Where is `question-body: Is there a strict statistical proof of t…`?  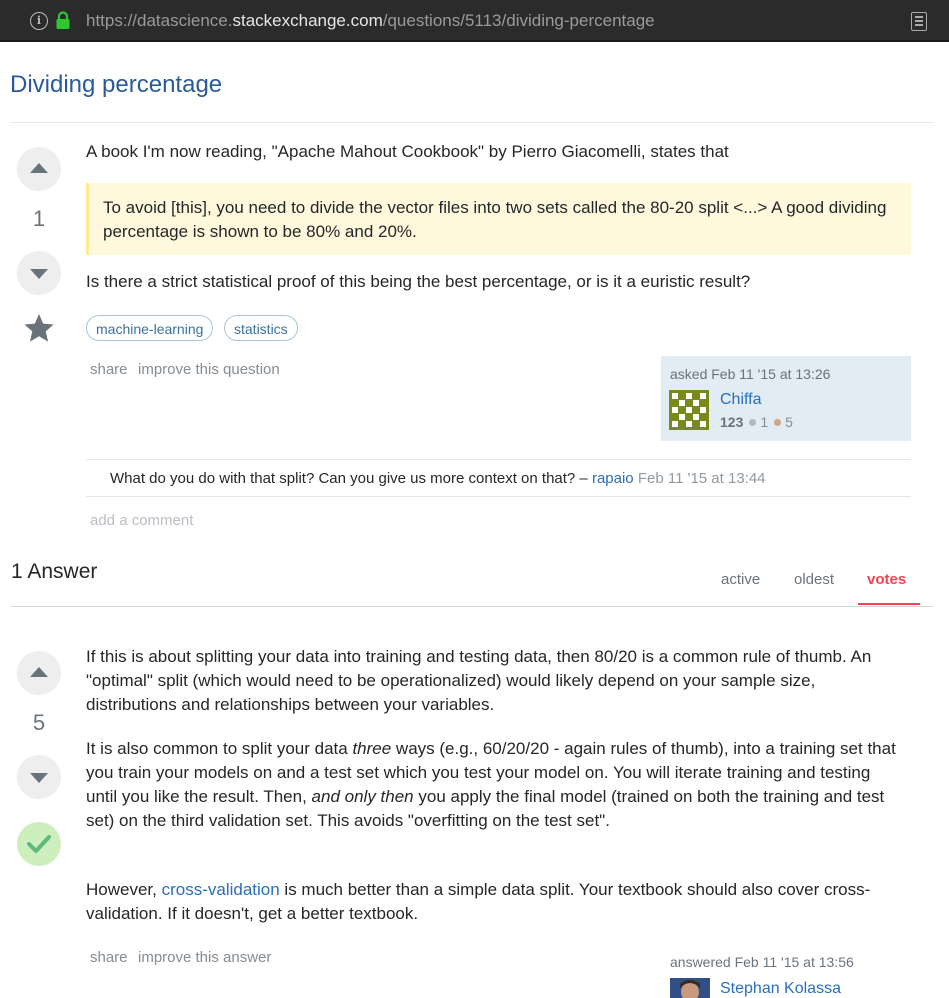 question-body: Is there a strict statistical proof of t… is located at coordinates (418, 281).